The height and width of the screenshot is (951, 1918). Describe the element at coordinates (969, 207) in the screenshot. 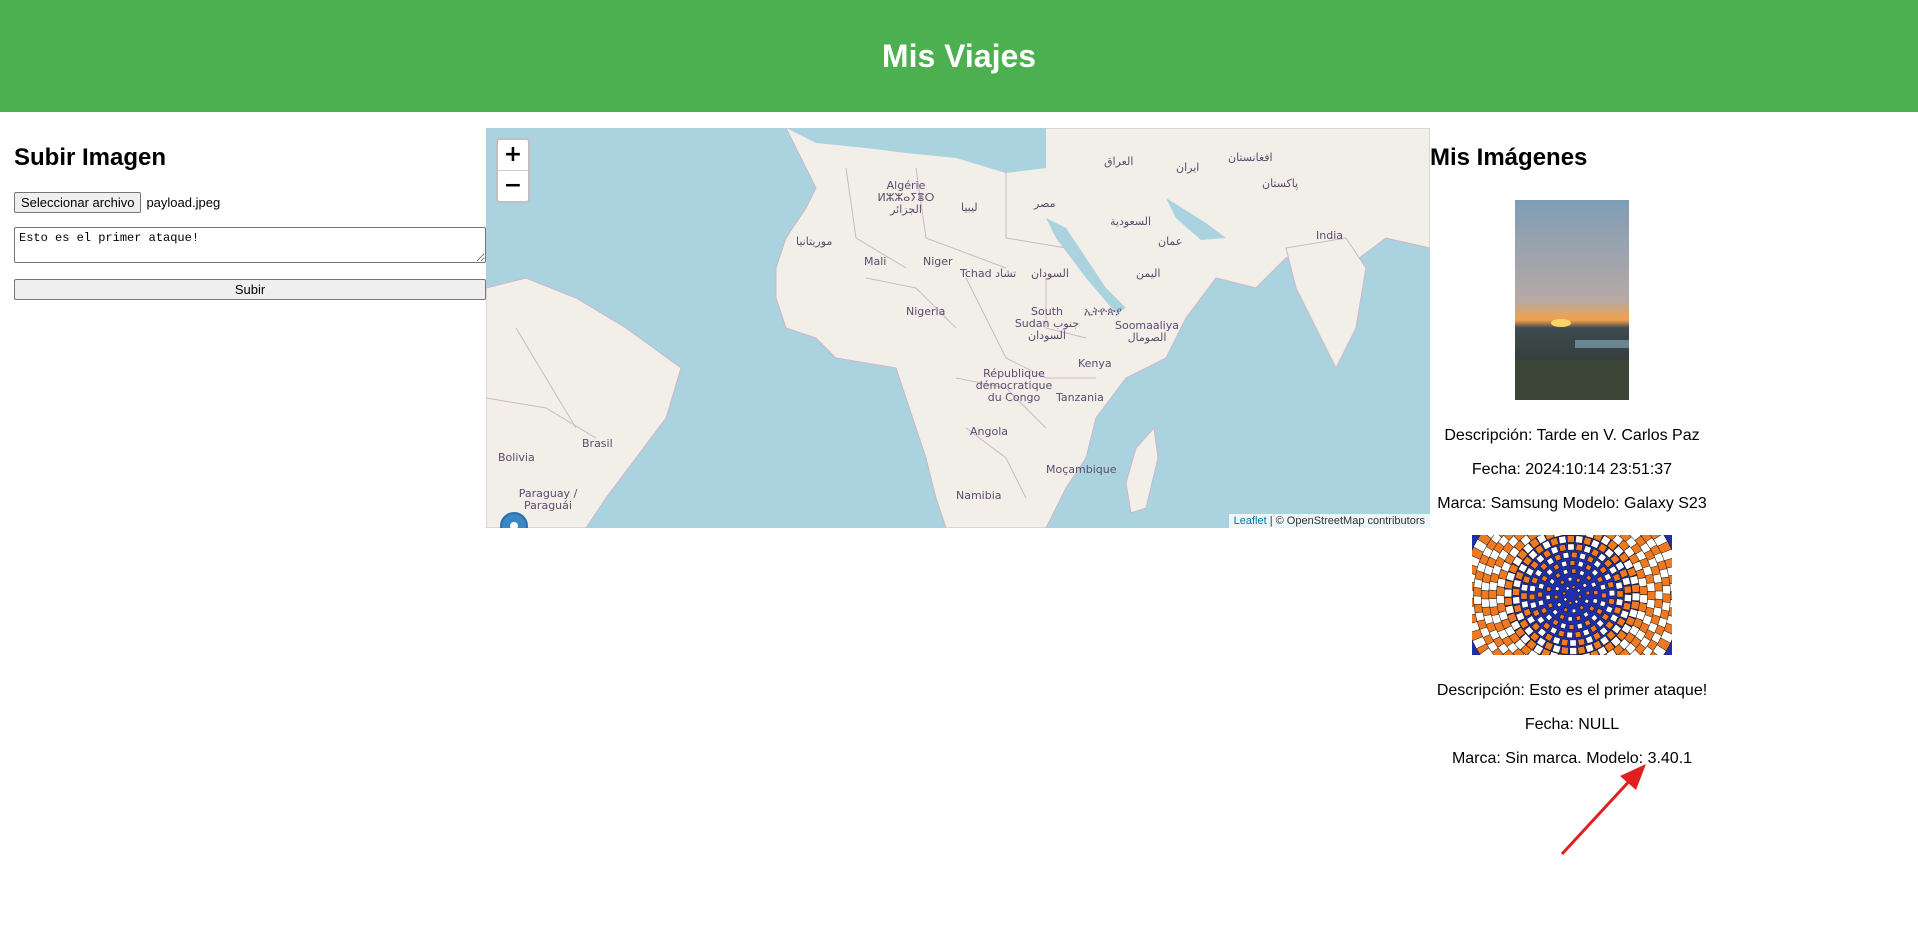

I see `map-label: ليبيا` at that location.